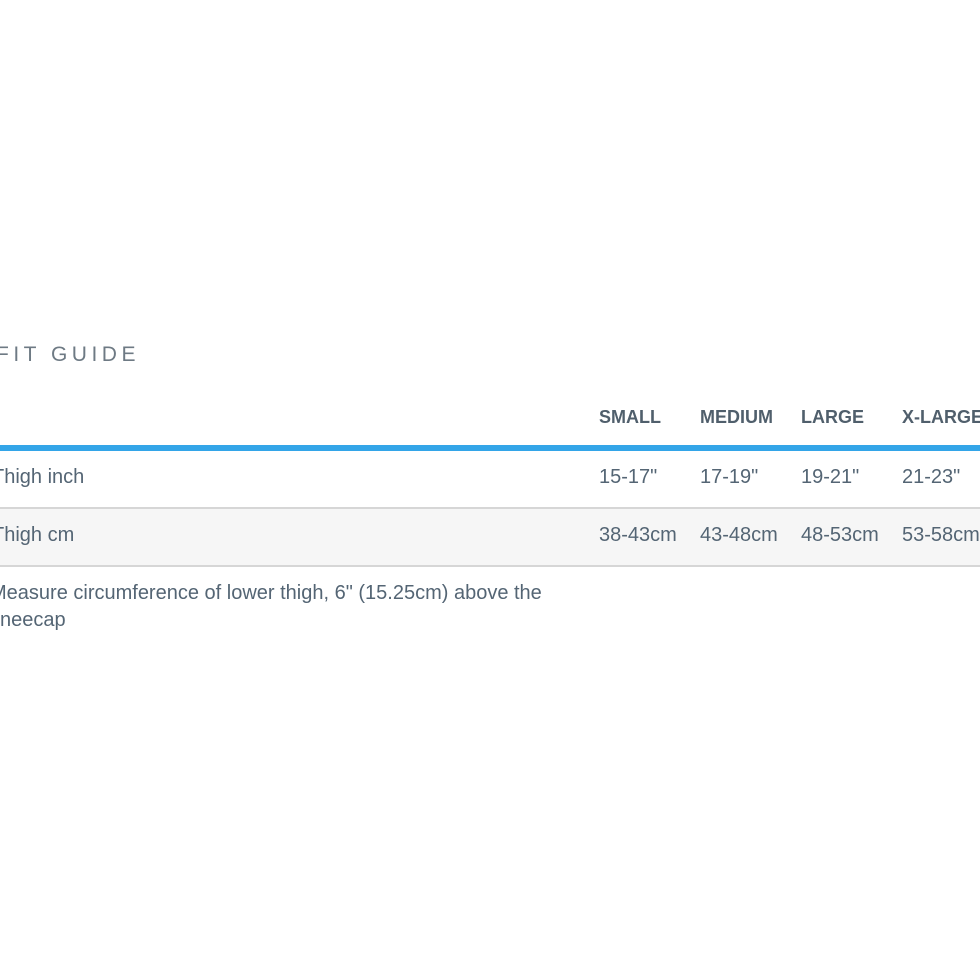 The height and width of the screenshot is (980, 980). What do you see at coordinates (628, 477) in the screenshot?
I see `cell-small-inch: 15-17"` at bounding box center [628, 477].